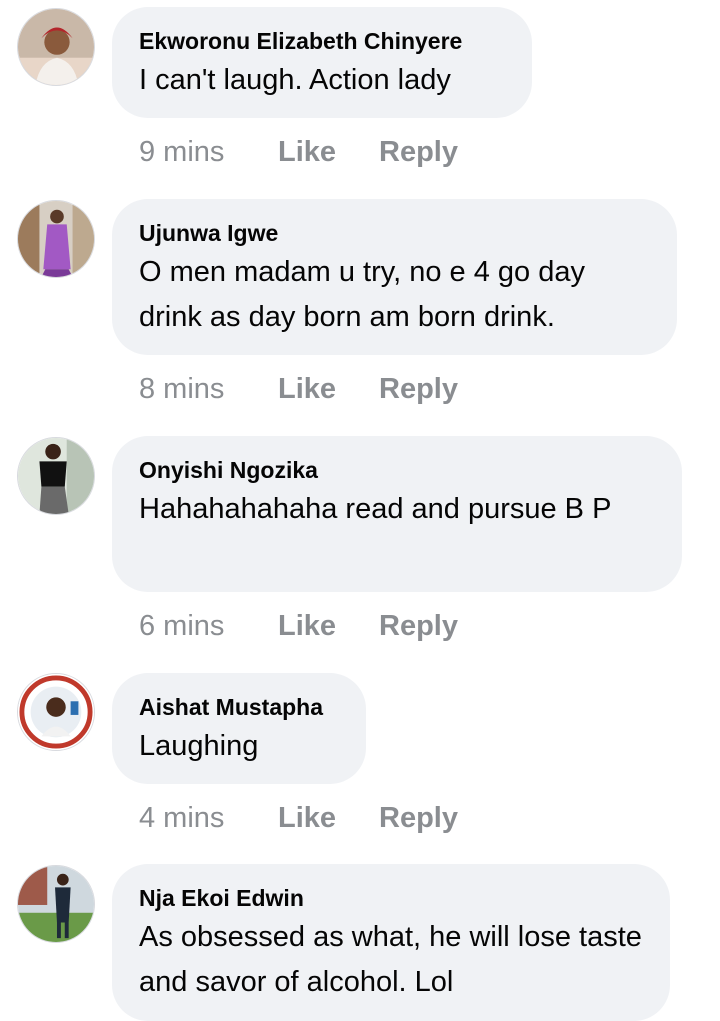 Image resolution: width=720 pixels, height=1021 pixels. What do you see at coordinates (396, 470) in the screenshot?
I see `comment-author: Onyishi Ngozika` at bounding box center [396, 470].